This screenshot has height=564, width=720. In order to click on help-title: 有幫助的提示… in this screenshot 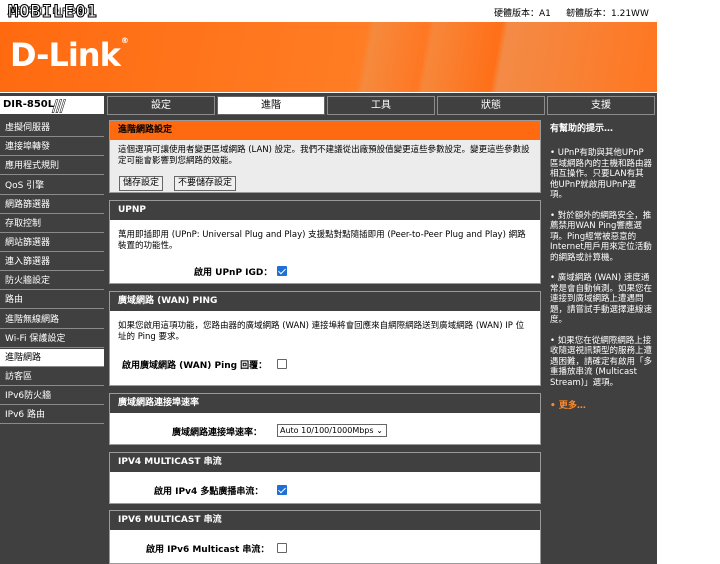, I will do `click(582, 129)`.